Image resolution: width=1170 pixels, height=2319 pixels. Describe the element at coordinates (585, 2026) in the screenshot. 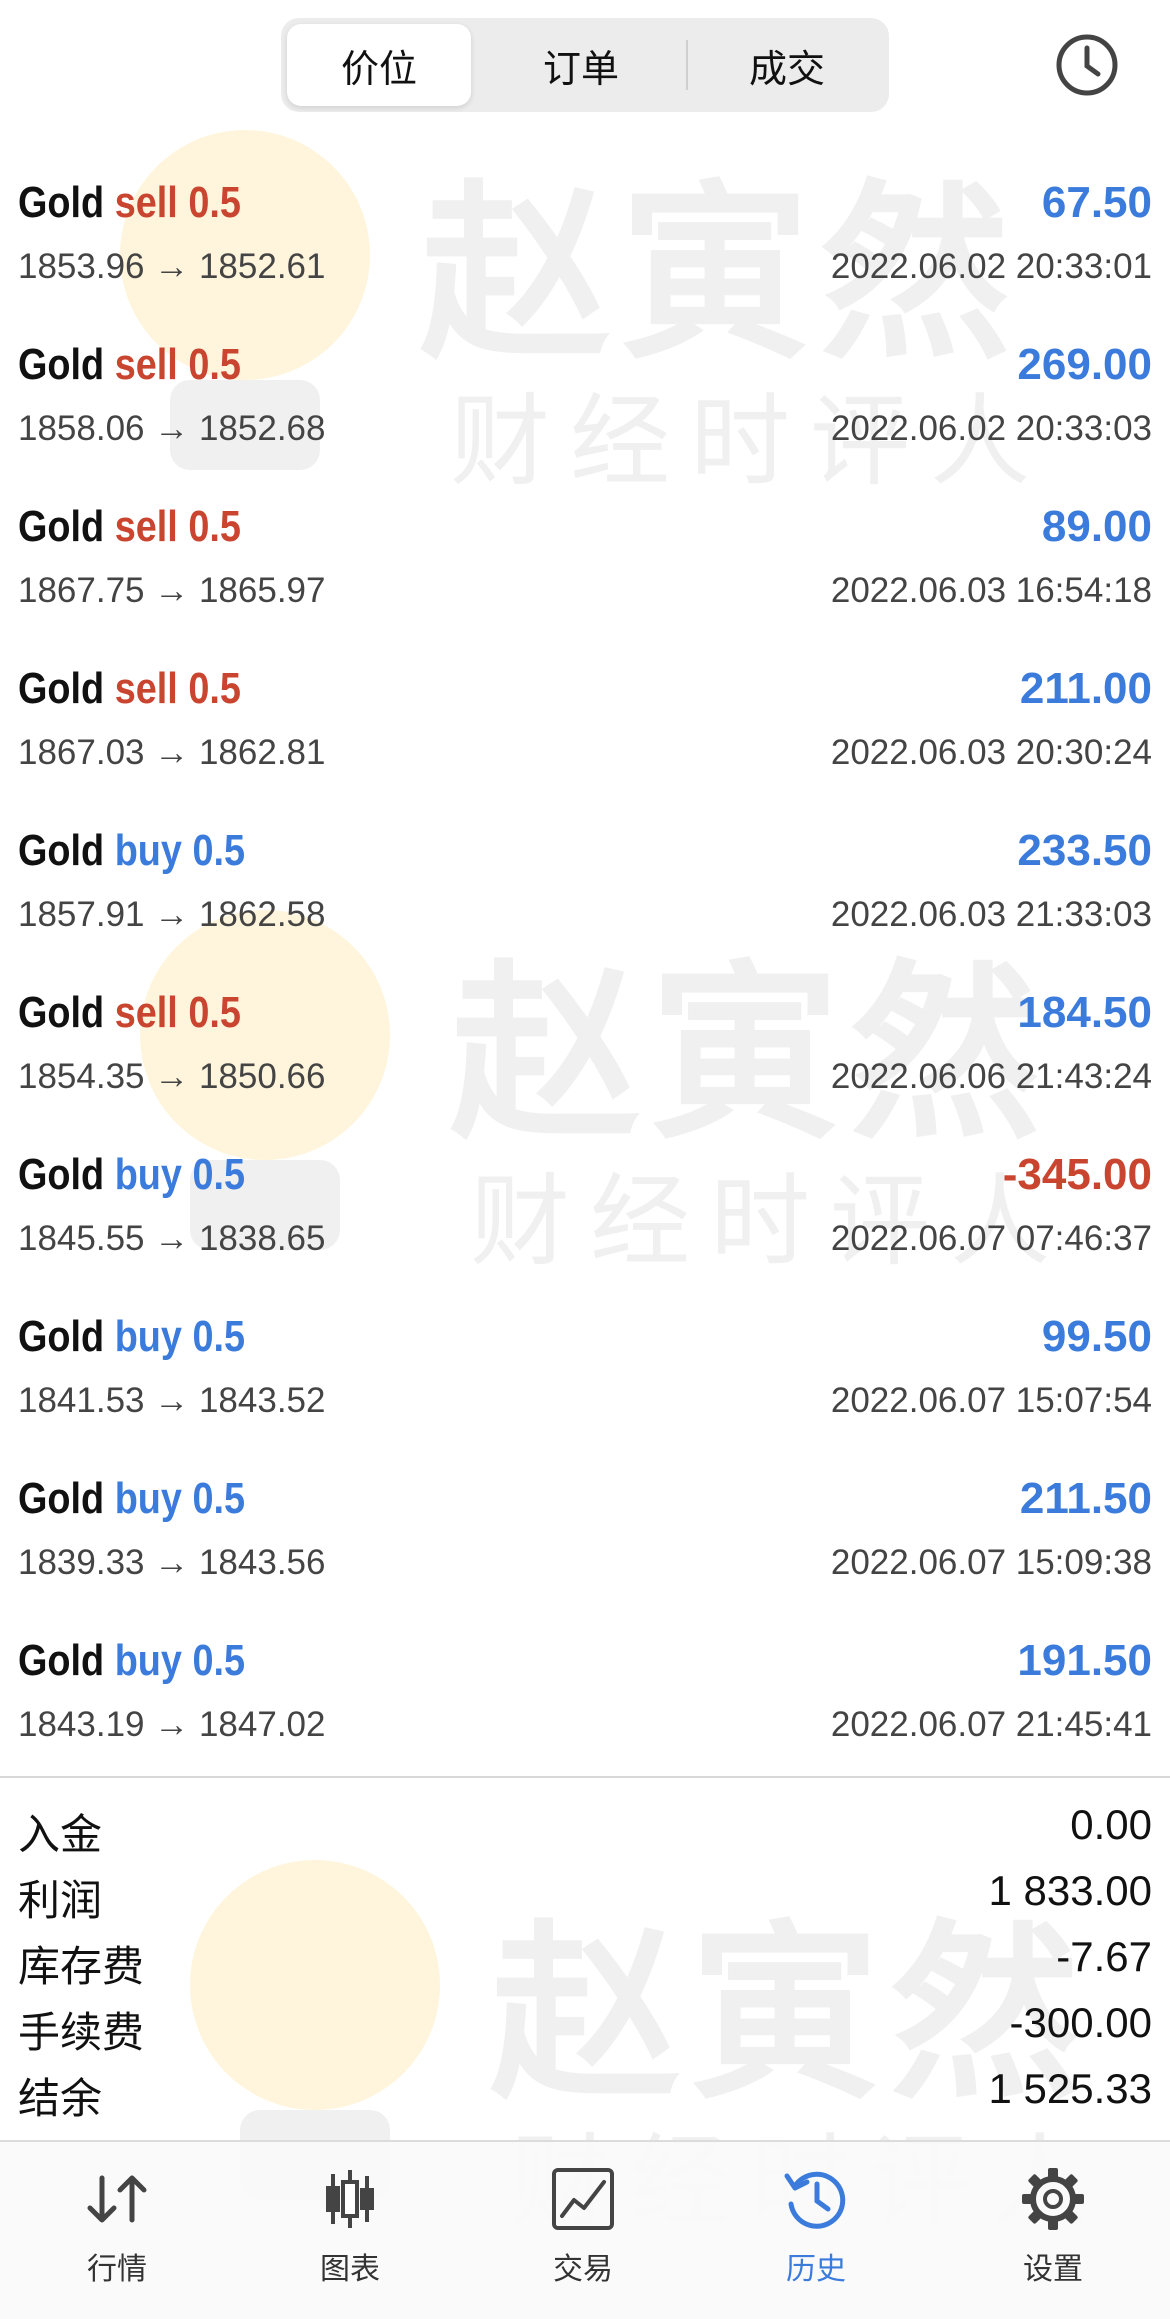

I see `summary-row-commission: 手续费 -300.00` at that location.